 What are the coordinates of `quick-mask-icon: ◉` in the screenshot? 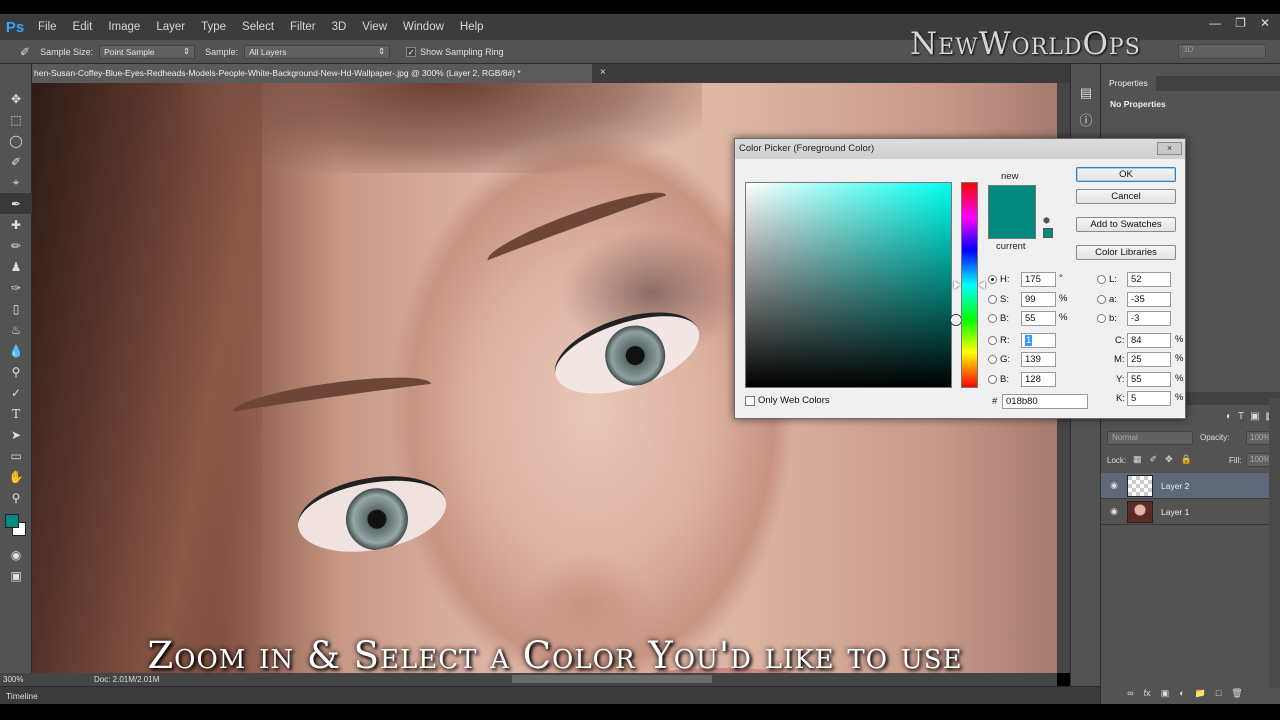 It's located at (16, 554).